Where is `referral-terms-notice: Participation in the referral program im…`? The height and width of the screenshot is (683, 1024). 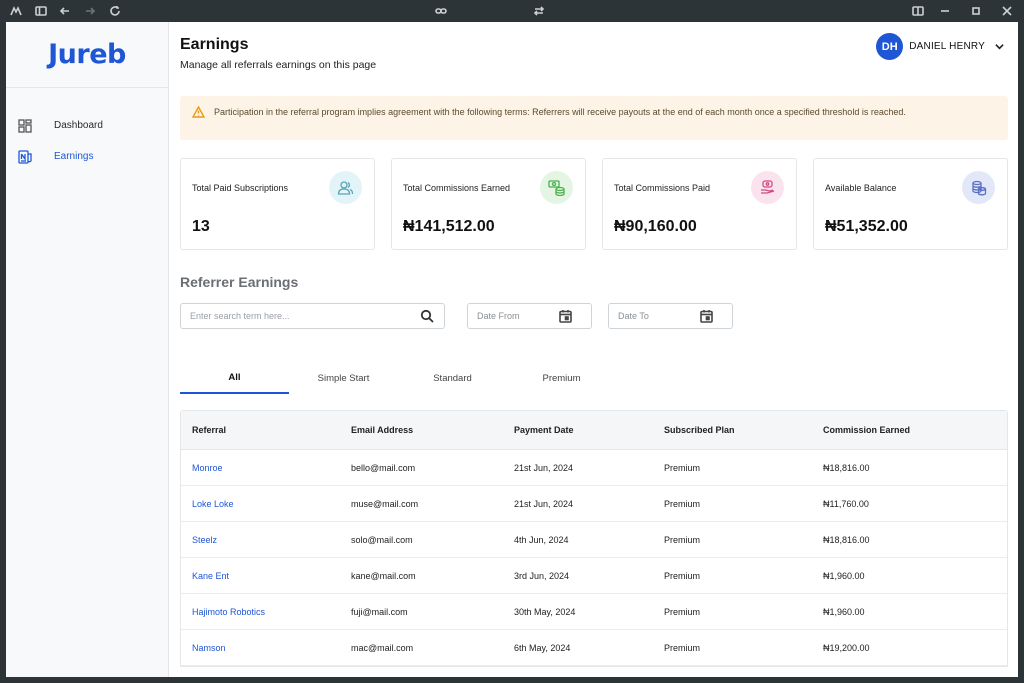 referral-terms-notice: Participation in the referral program im… is located at coordinates (594, 118).